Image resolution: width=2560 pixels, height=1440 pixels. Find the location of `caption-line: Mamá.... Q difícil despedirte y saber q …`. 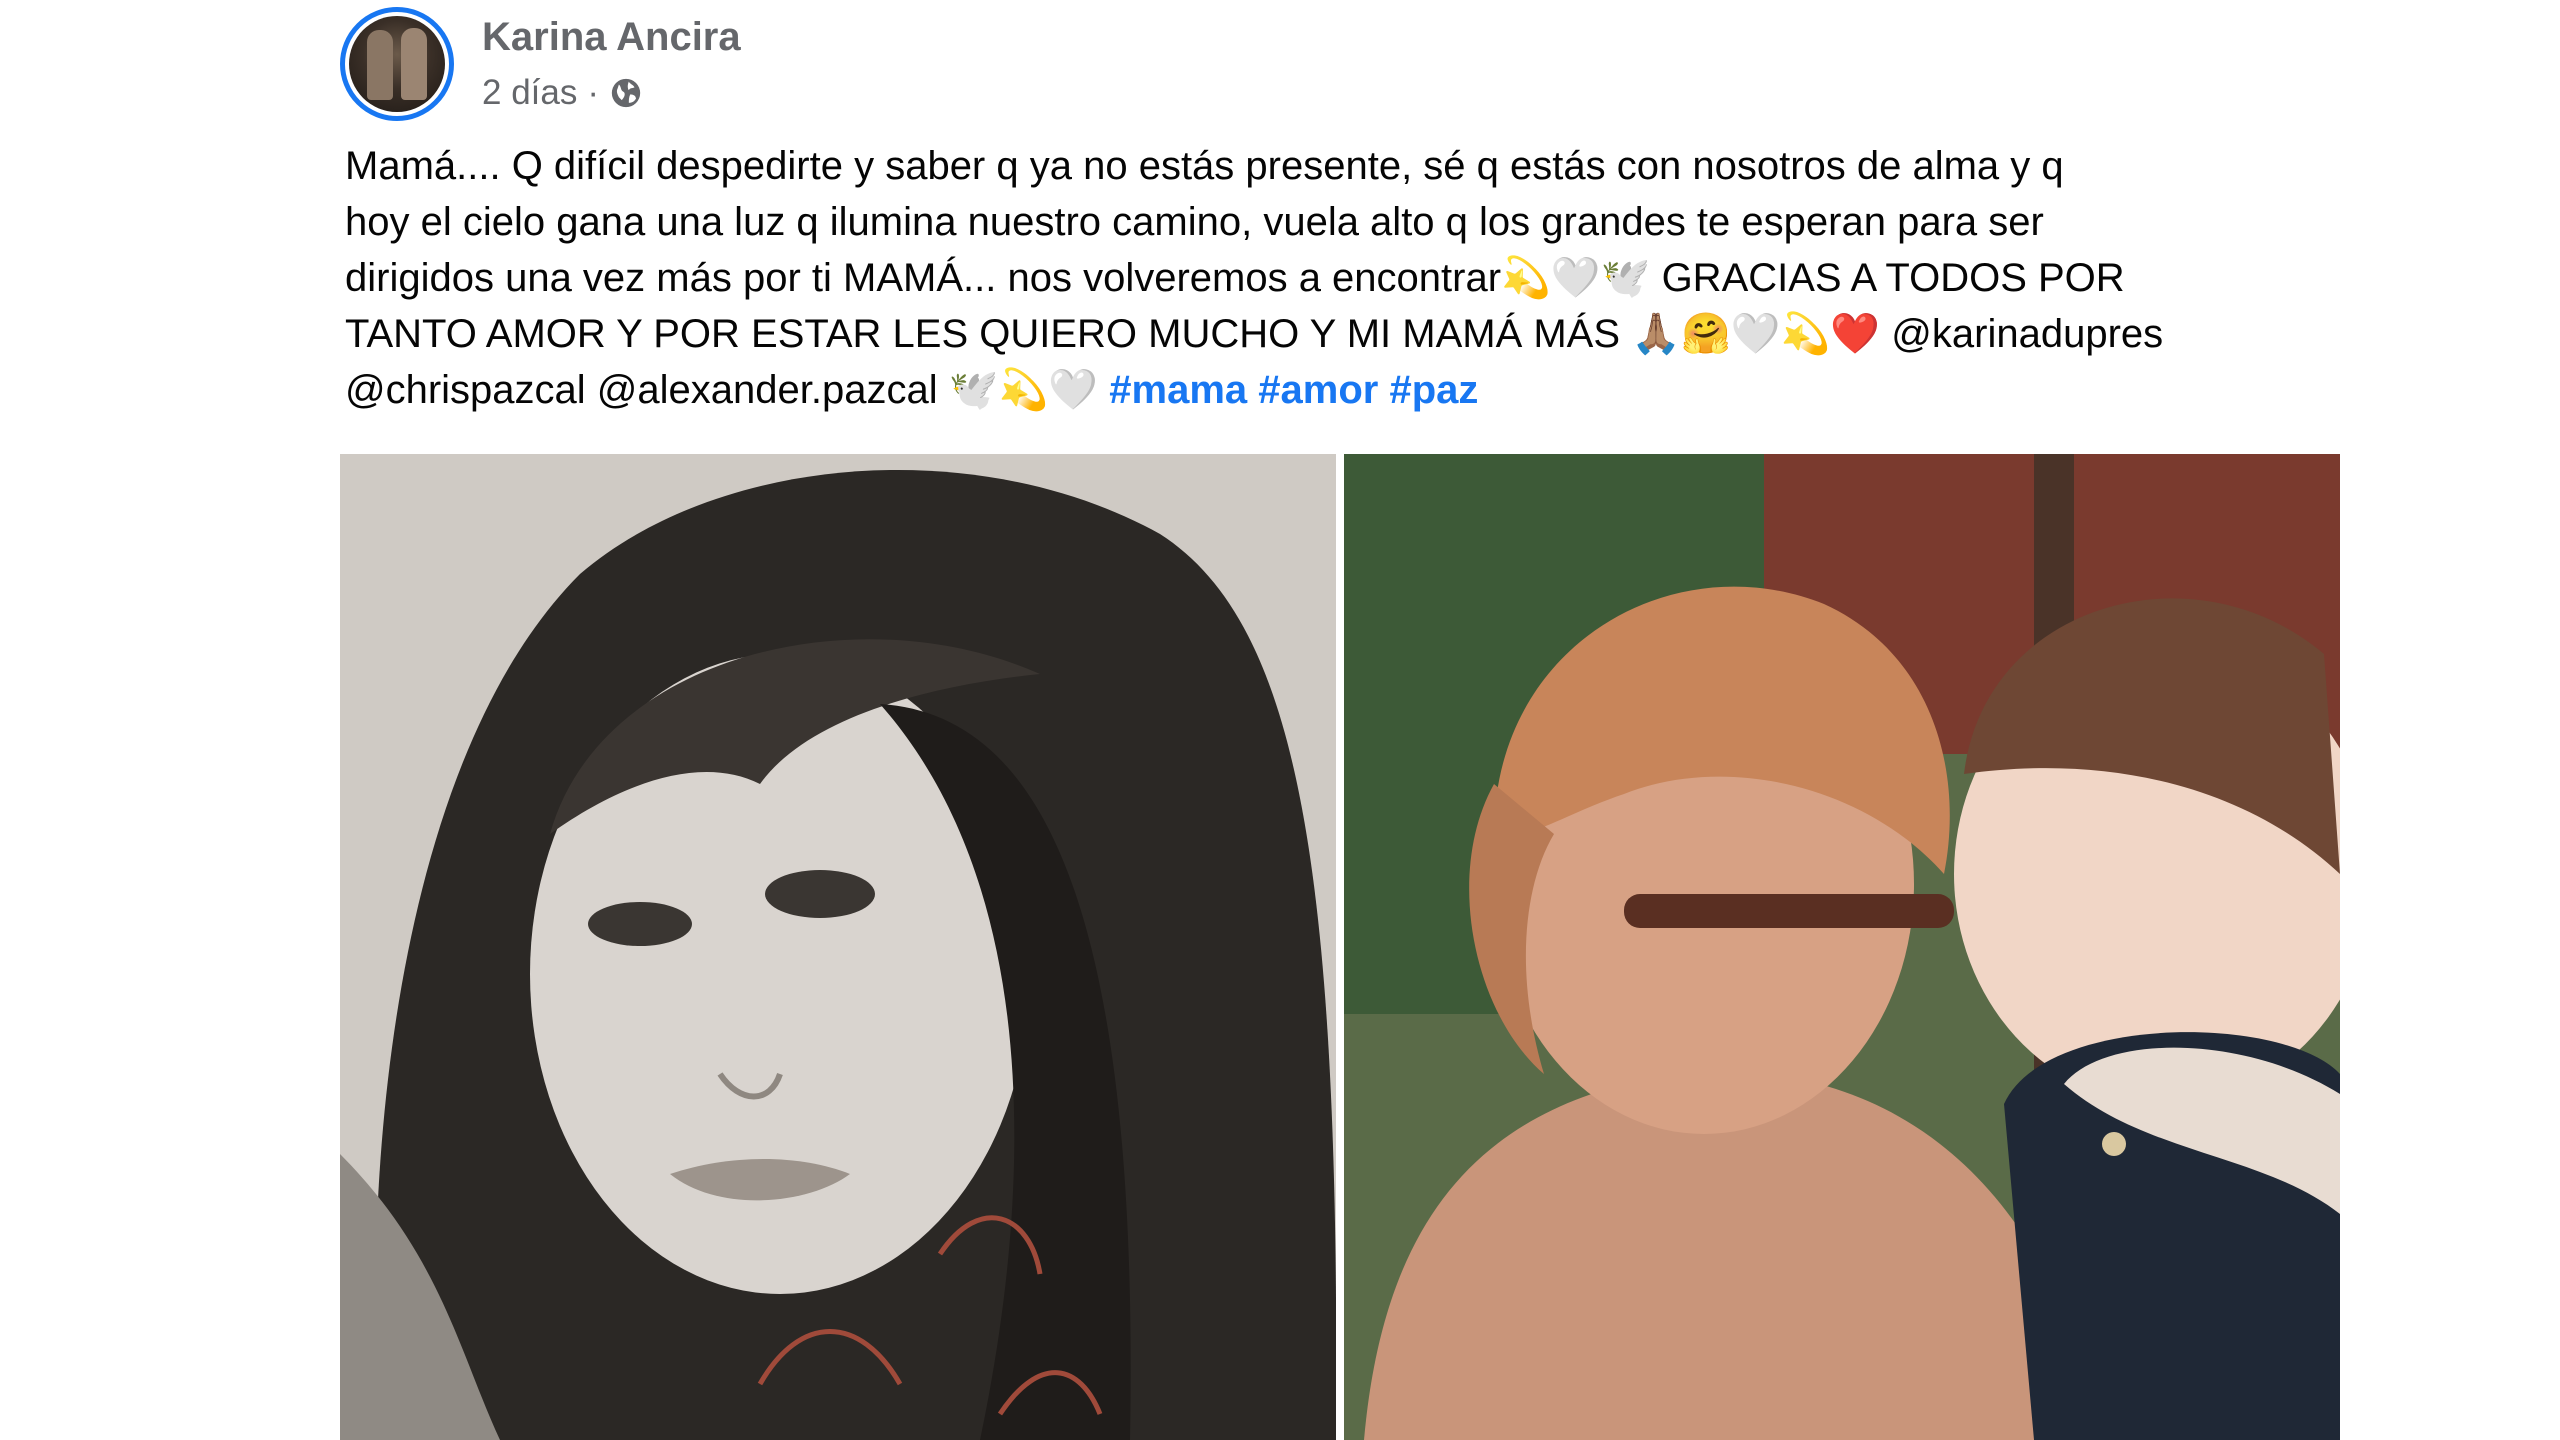

caption-line: Mamá.... Q difícil despedirte y saber q … is located at coordinates (1204, 166).